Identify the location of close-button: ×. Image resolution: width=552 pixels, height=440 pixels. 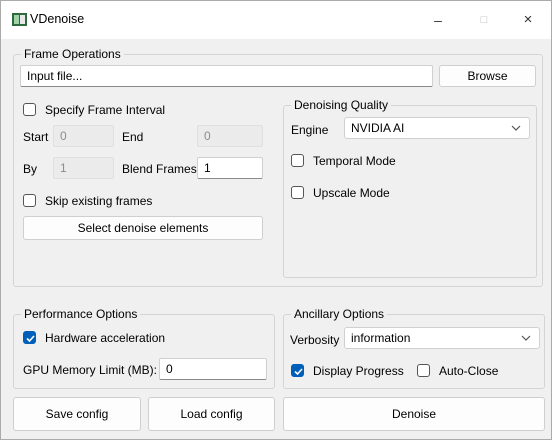
(528, 20).